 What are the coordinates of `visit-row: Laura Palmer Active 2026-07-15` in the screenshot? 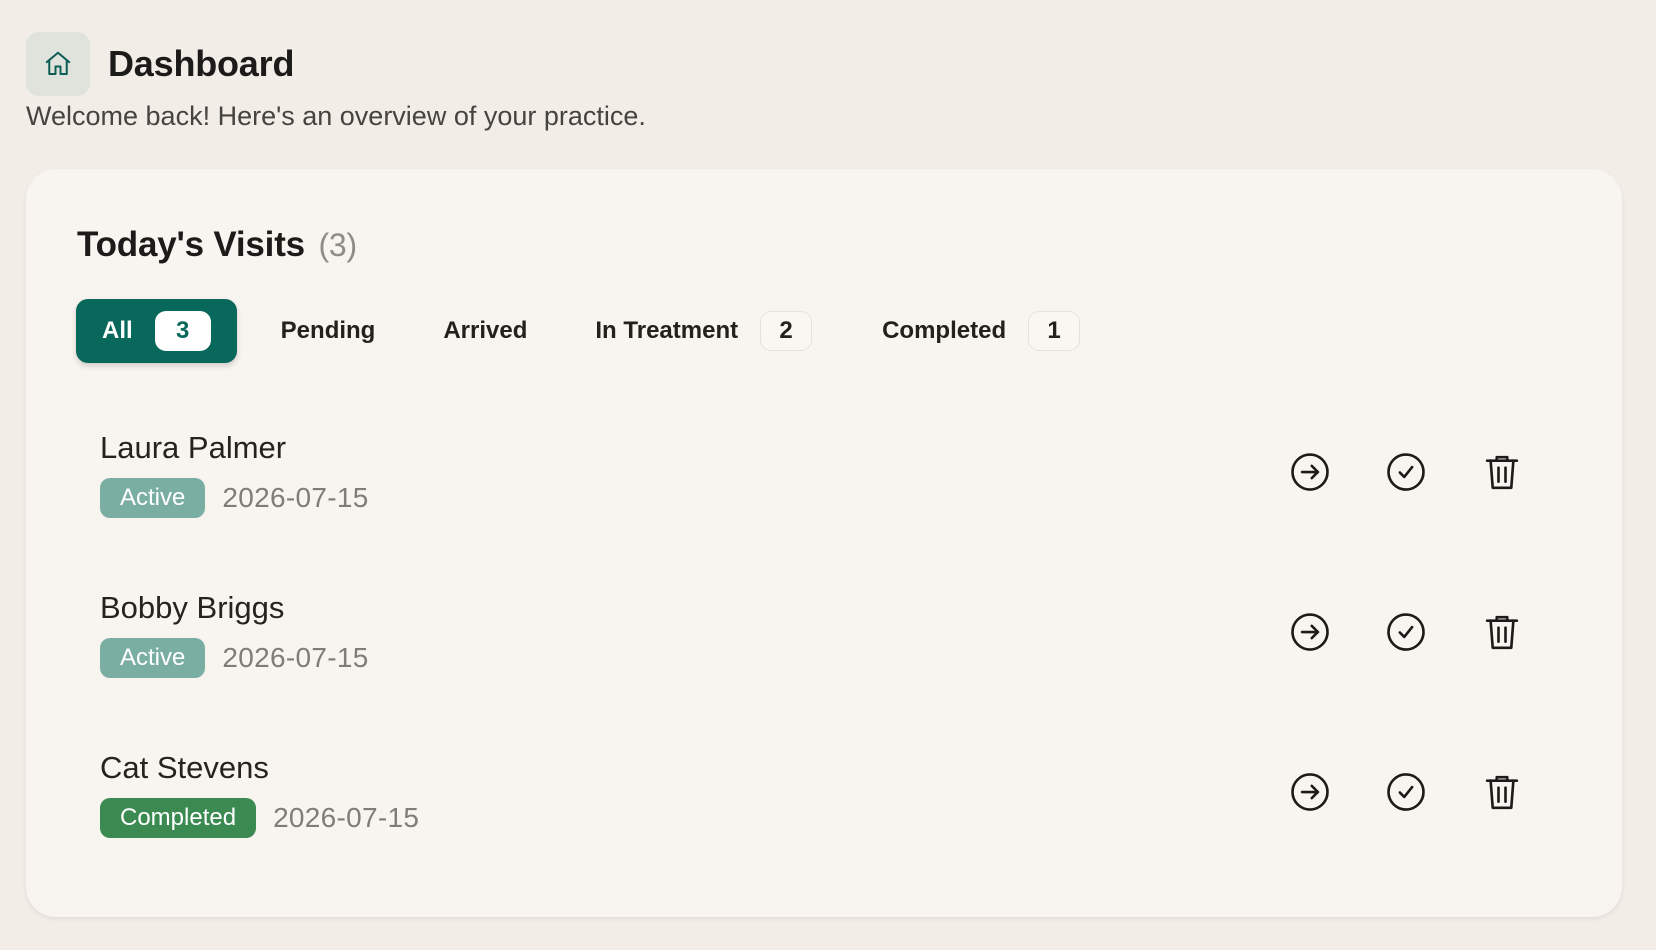 It's located at (815, 480).